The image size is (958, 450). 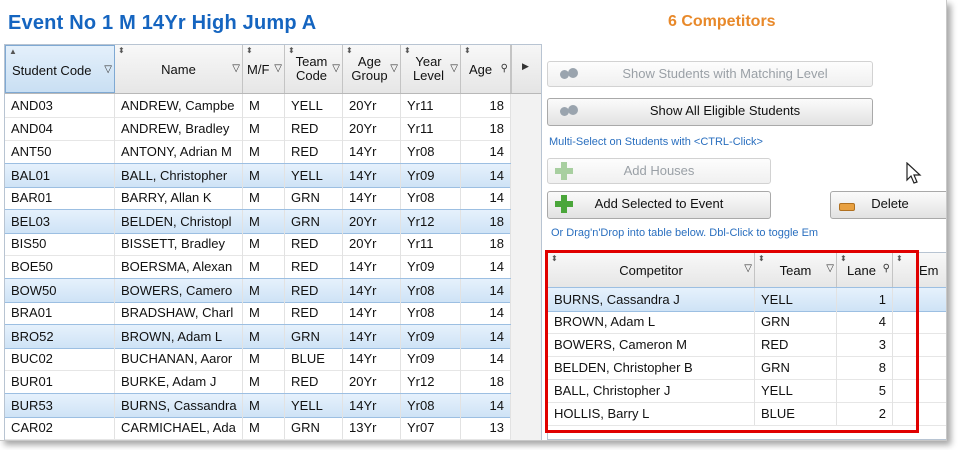 What do you see at coordinates (431, 69) in the screenshot?
I see `col-year-level: ⬍ Year Level ▽` at bounding box center [431, 69].